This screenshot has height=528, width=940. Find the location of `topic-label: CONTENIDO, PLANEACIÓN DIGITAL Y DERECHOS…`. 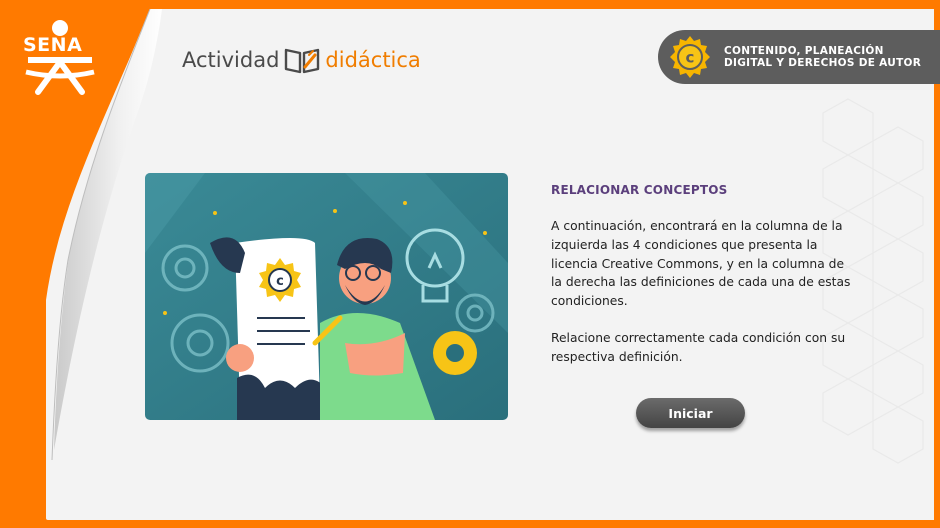

topic-label: CONTENIDO, PLANEACIÓN DIGITAL Y DERECHOS… is located at coordinates (823, 57).